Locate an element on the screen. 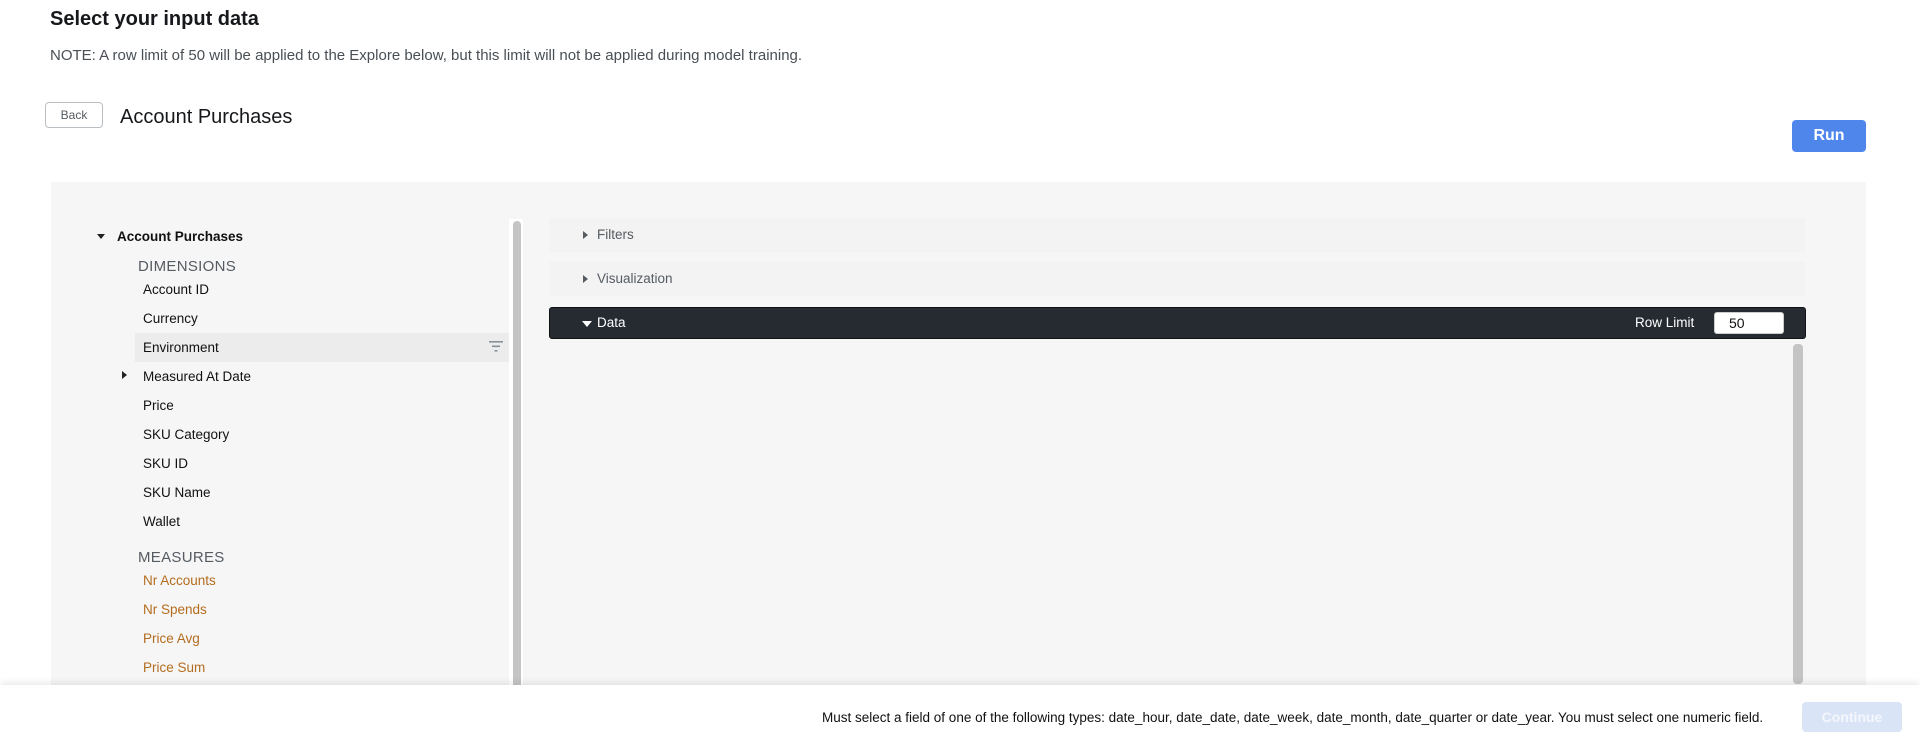 This screenshot has width=1920, height=745. picker-scrollbar-thumb is located at coordinates (517, 483).